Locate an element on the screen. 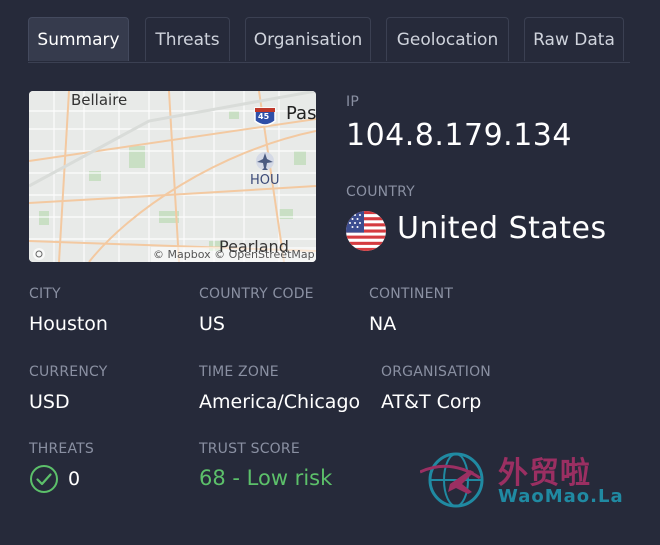  country-value: United States is located at coordinates (502, 228).